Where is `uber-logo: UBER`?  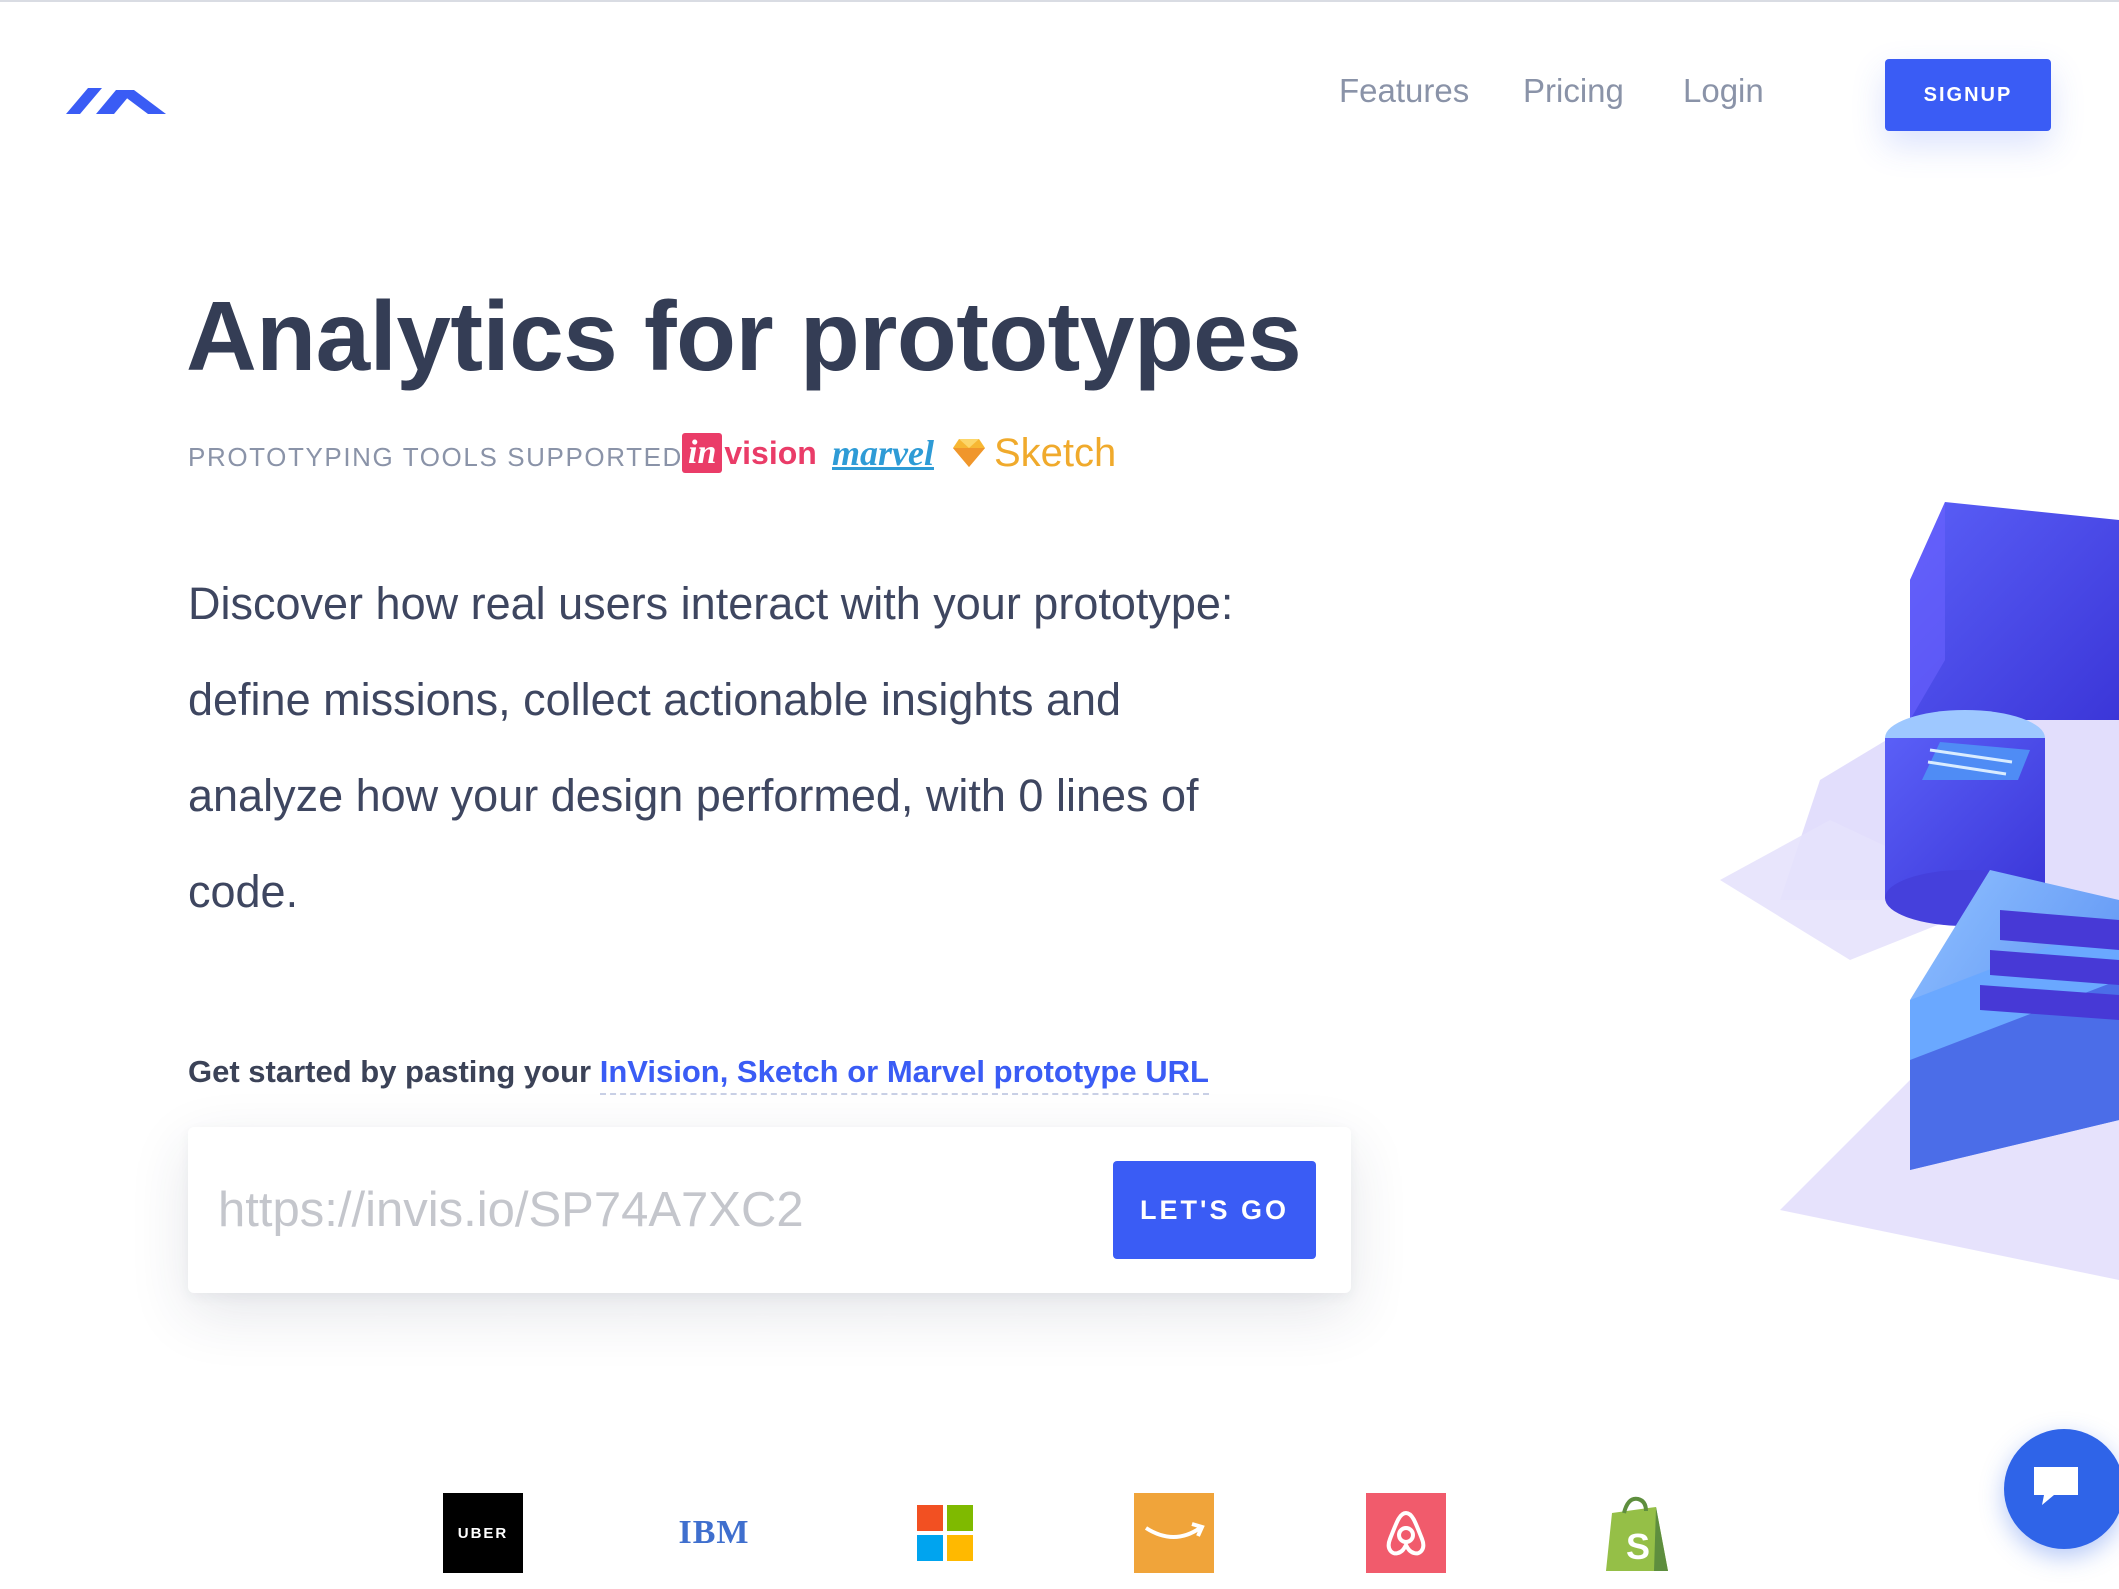 uber-logo: UBER is located at coordinates (483, 1533).